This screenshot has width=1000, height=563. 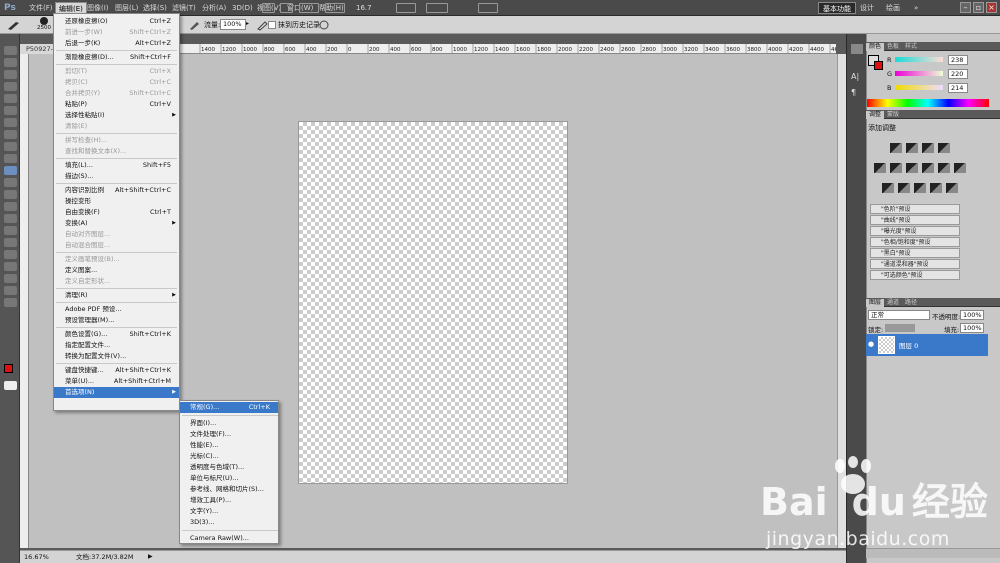 I want to click on brightness-adjust-icon, so click(x=896, y=148).